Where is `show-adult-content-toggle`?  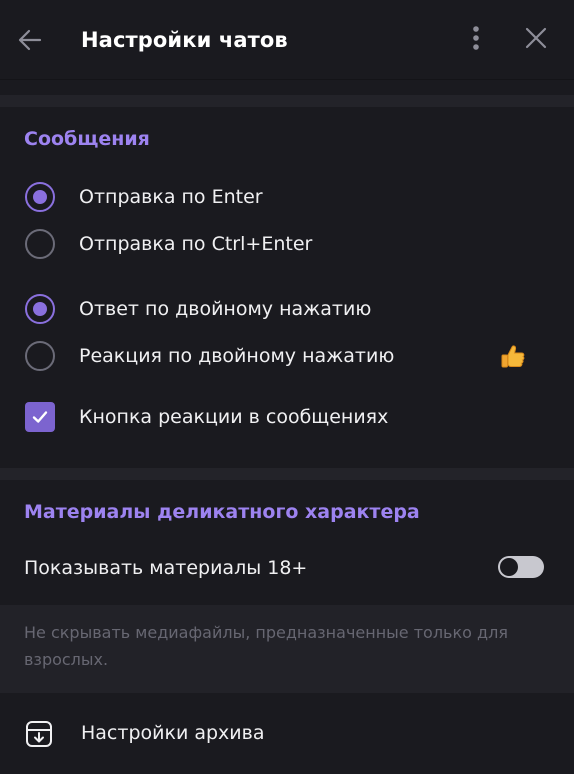 show-adult-content-toggle is located at coordinates (521, 567).